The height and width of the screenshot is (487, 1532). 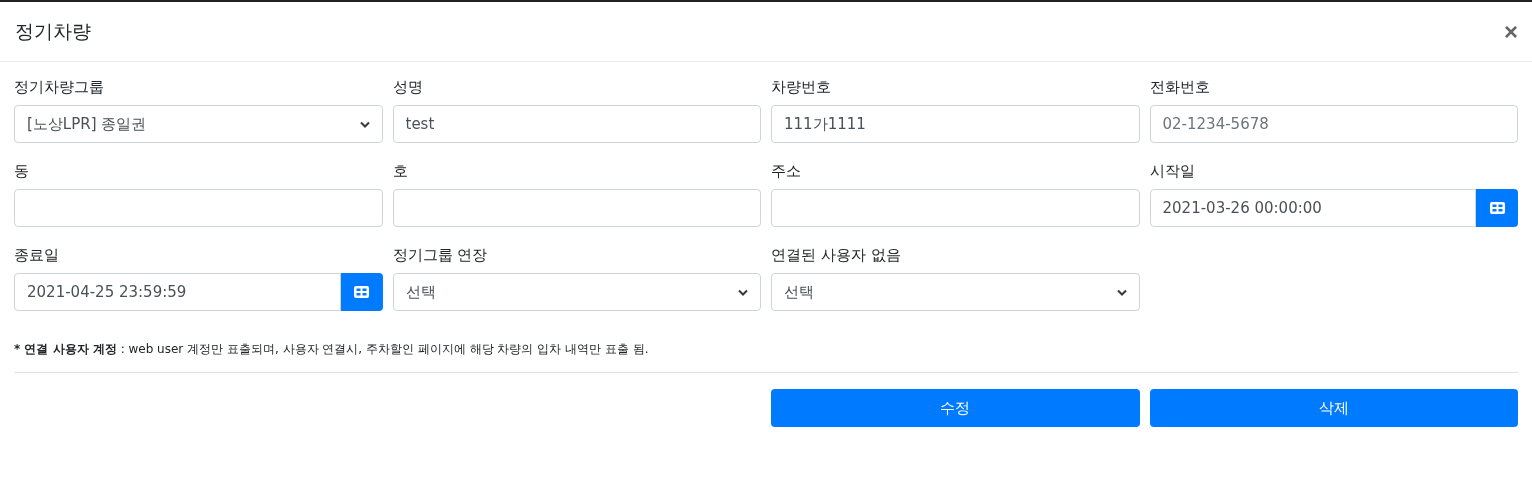 I want to click on note-text: * 연결 사용자 계정 : web user 계정만 표출되며, 사용자 연결시, 주차할인 페이지에 해당 차량의 입차 내역만 표출 됨., so click(x=332, y=349).